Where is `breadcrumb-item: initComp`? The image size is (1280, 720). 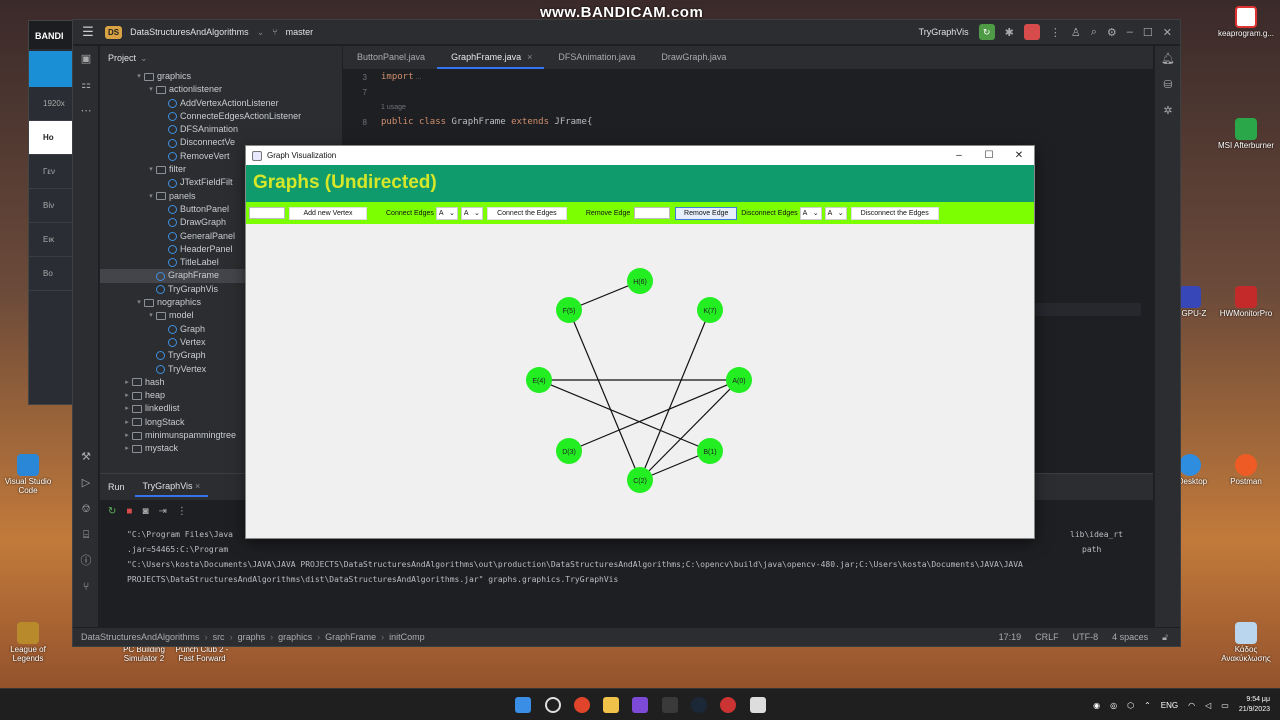
breadcrumb-item: initComp is located at coordinates (407, 637).